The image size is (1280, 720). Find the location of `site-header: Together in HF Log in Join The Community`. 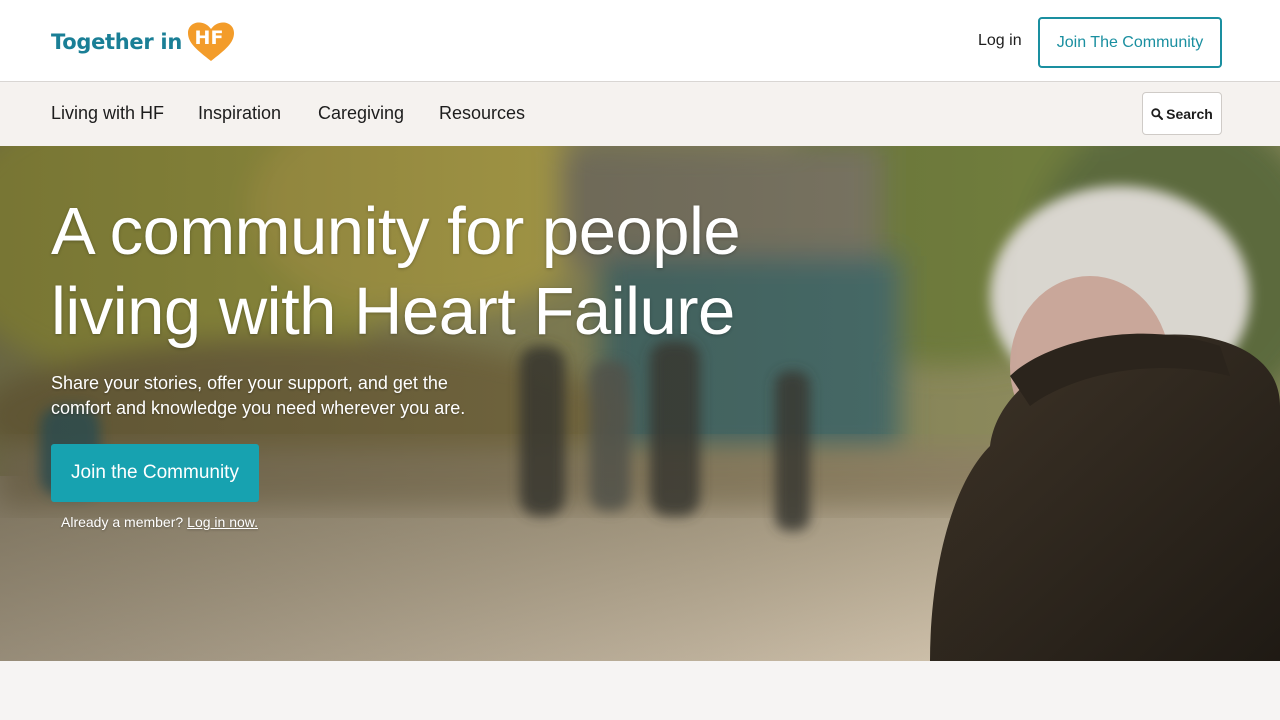

site-header: Together in HF Log in Join The Community is located at coordinates (640, 41).